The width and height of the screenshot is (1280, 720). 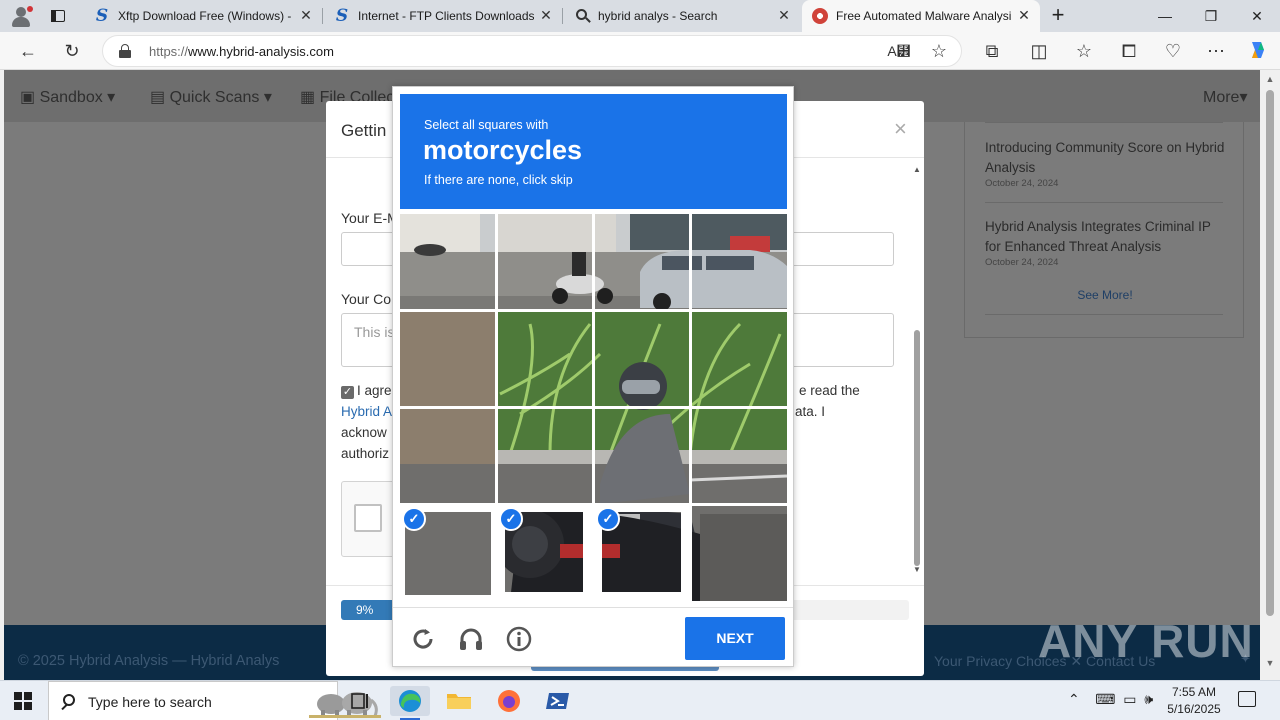 I want to click on anyrun-watermark: ANY RUN, so click(x=1145, y=638).